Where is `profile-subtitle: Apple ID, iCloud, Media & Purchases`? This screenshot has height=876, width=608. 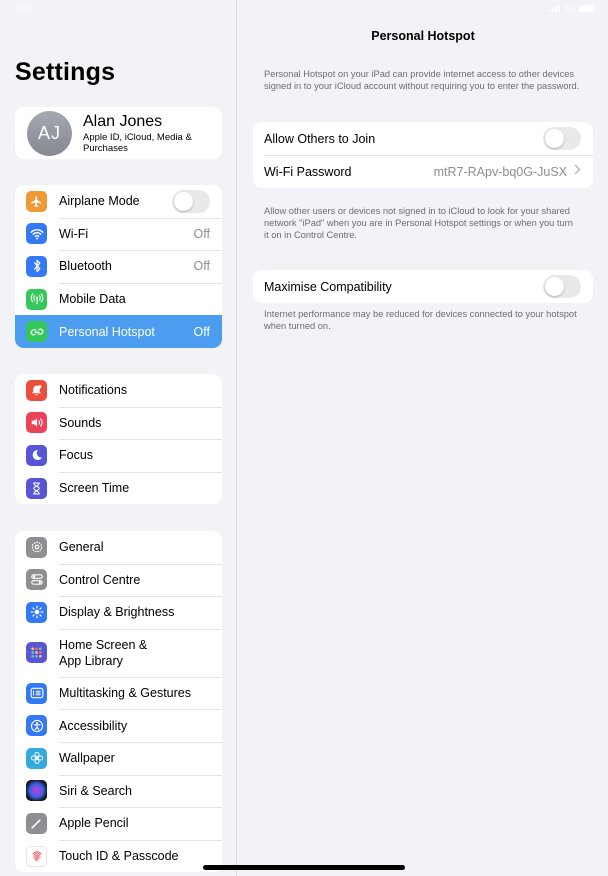
profile-subtitle: Apple ID, iCloud, Media & Purchases is located at coordinates (137, 143).